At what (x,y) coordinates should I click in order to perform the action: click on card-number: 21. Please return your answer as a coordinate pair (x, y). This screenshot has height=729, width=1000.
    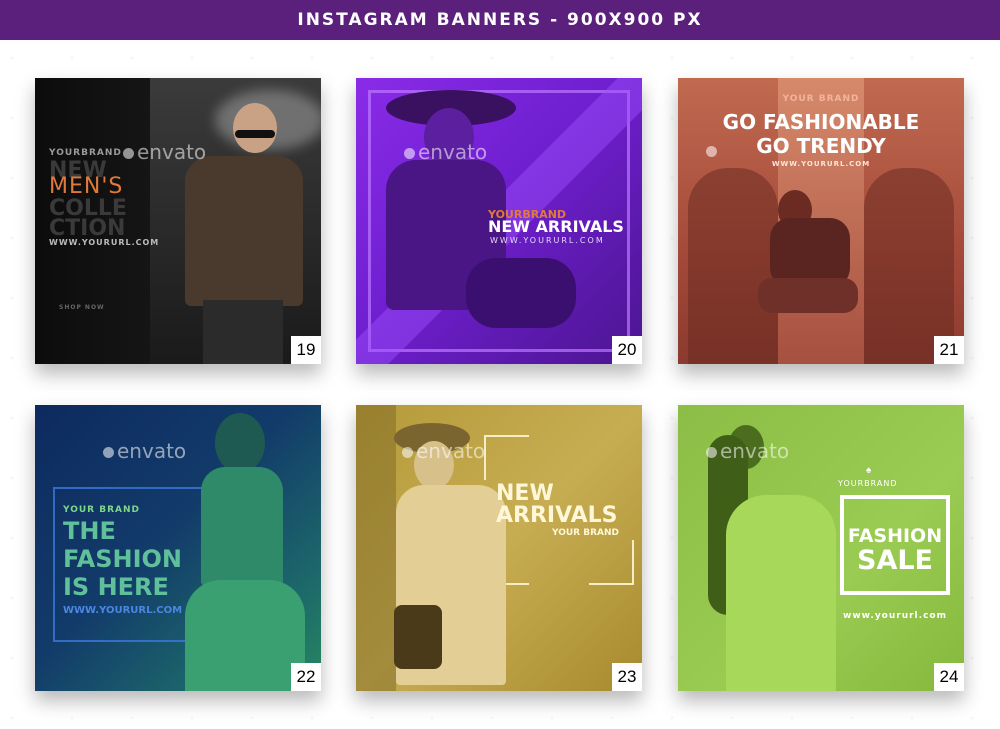
    Looking at the image, I should click on (949, 350).